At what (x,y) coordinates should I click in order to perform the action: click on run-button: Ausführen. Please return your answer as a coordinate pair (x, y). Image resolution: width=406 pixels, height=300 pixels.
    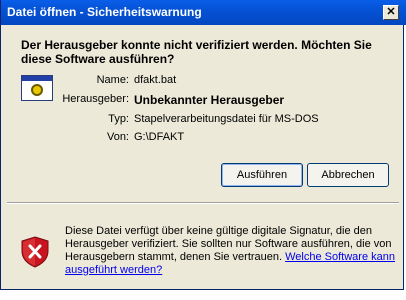
    Looking at the image, I should click on (262, 175).